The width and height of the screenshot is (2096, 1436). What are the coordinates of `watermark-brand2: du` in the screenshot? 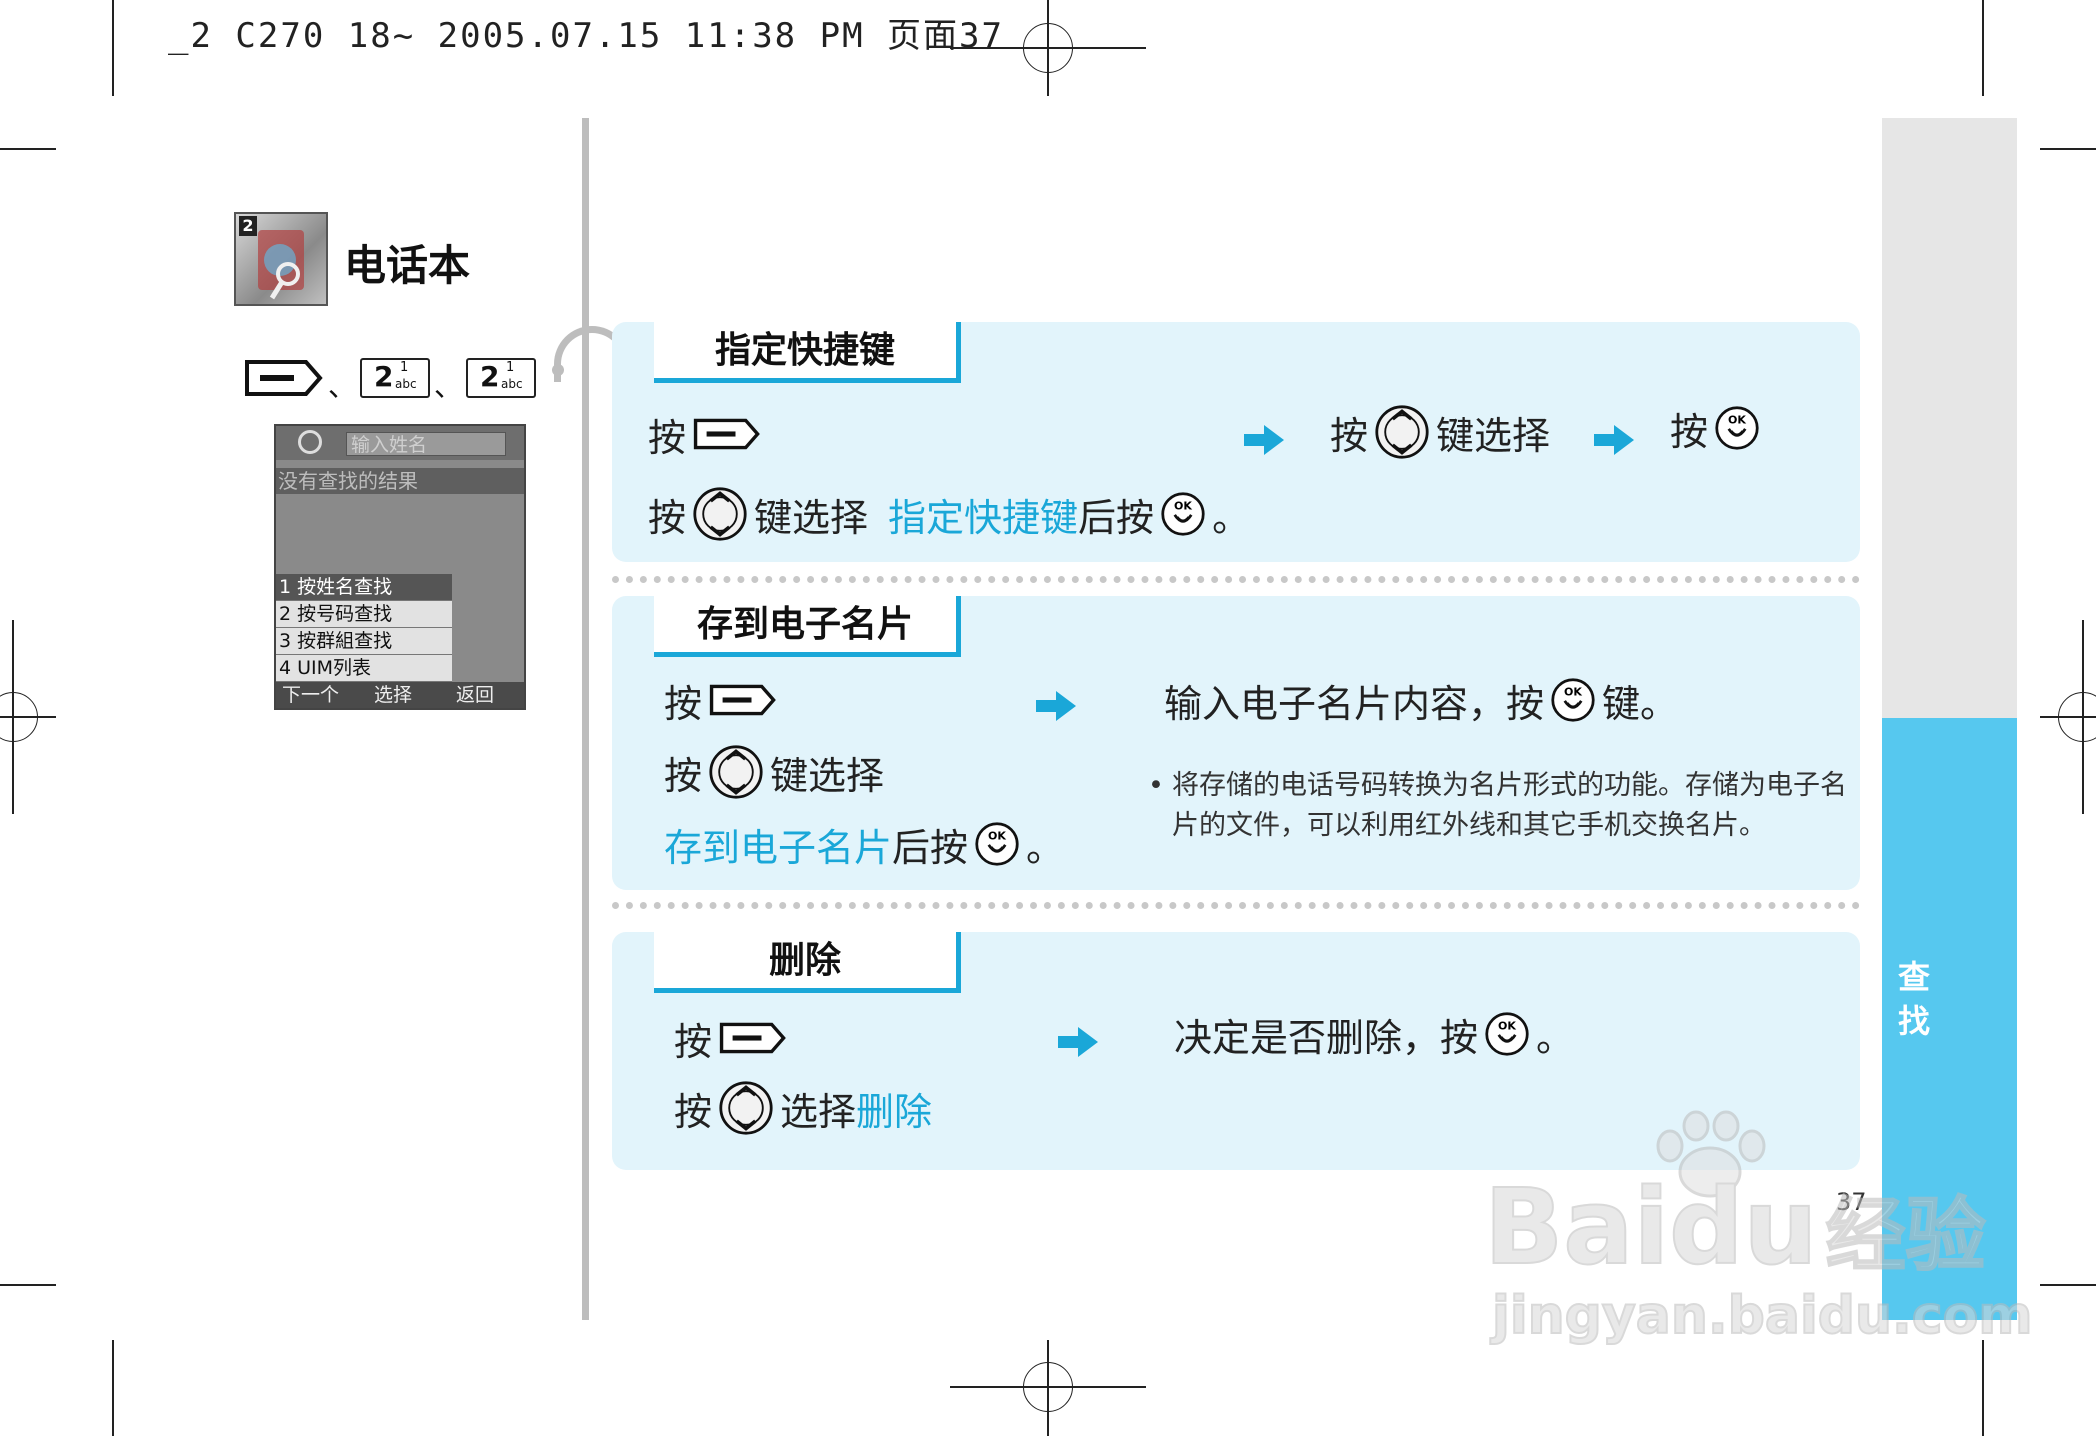 It's located at (1743, 1227).